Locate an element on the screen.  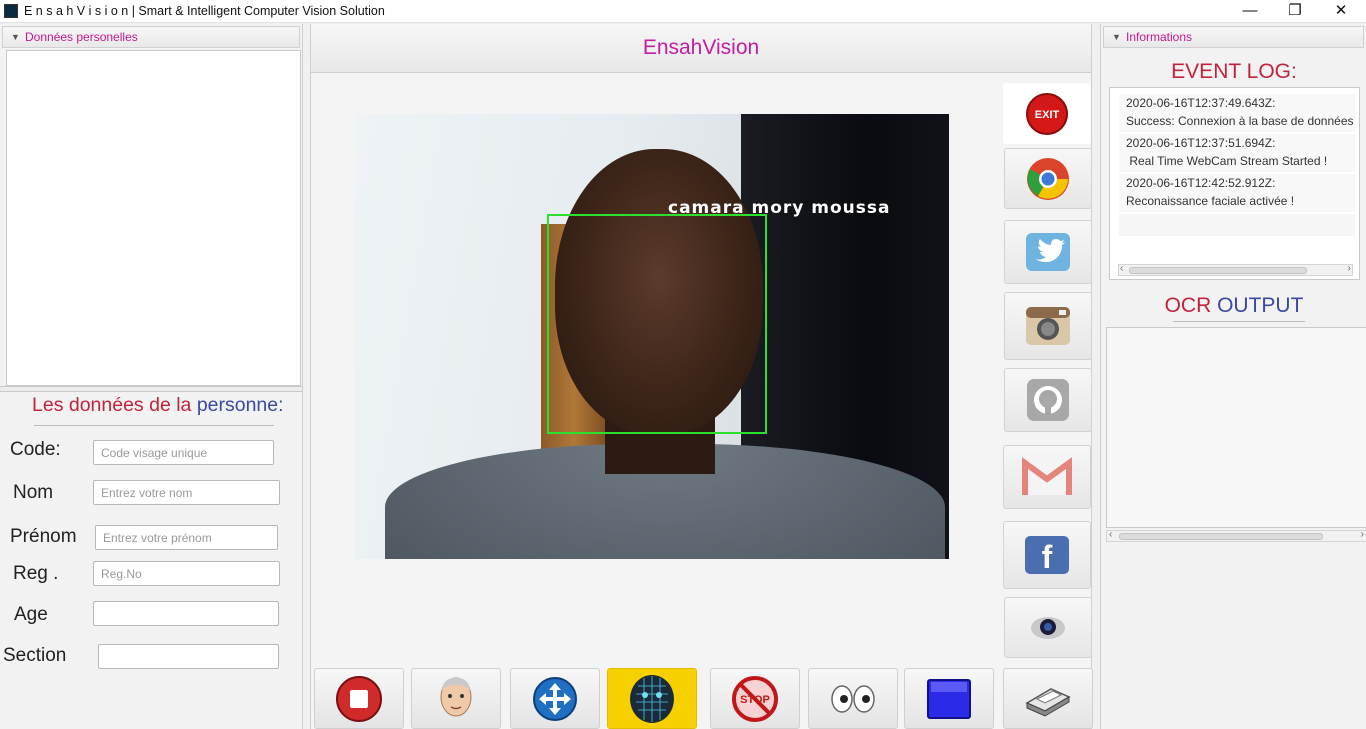
personal-data-header-label: Données personelles is located at coordinates (81, 37).